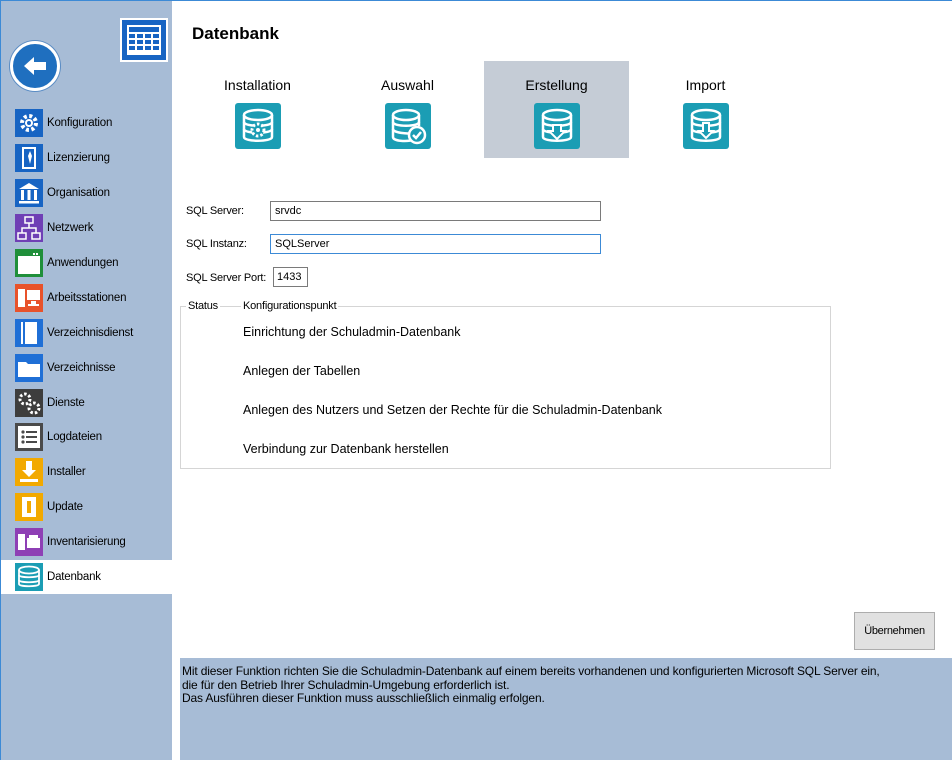 Image resolution: width=952 pixels, height=760 pixels. I want to click on sidebar-item-anwendungen: Anwendungen, so click(86, 263).